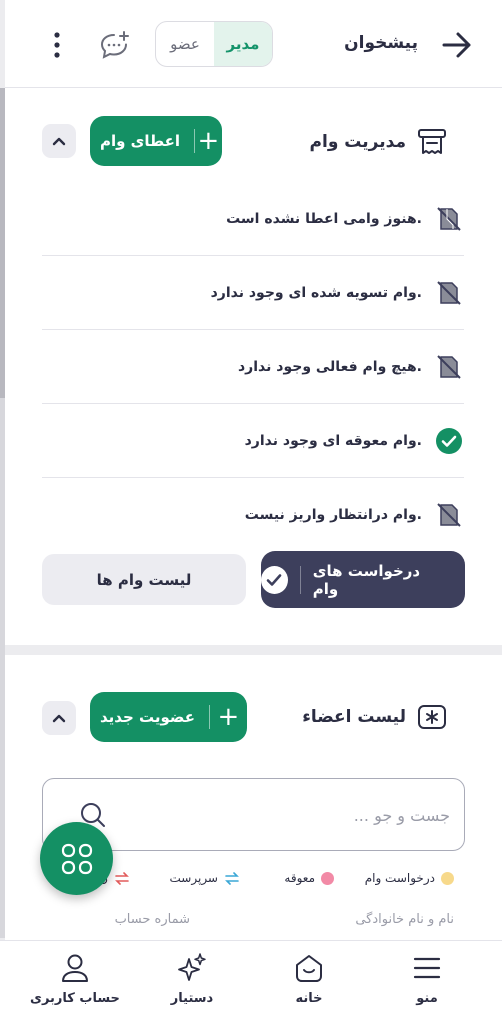 The width and height of the screenshot is (502, 1024). What do you see at coordinates (57, 45) in the screenshot?
I see `more-options-icon` at bounding box center [57, 45].